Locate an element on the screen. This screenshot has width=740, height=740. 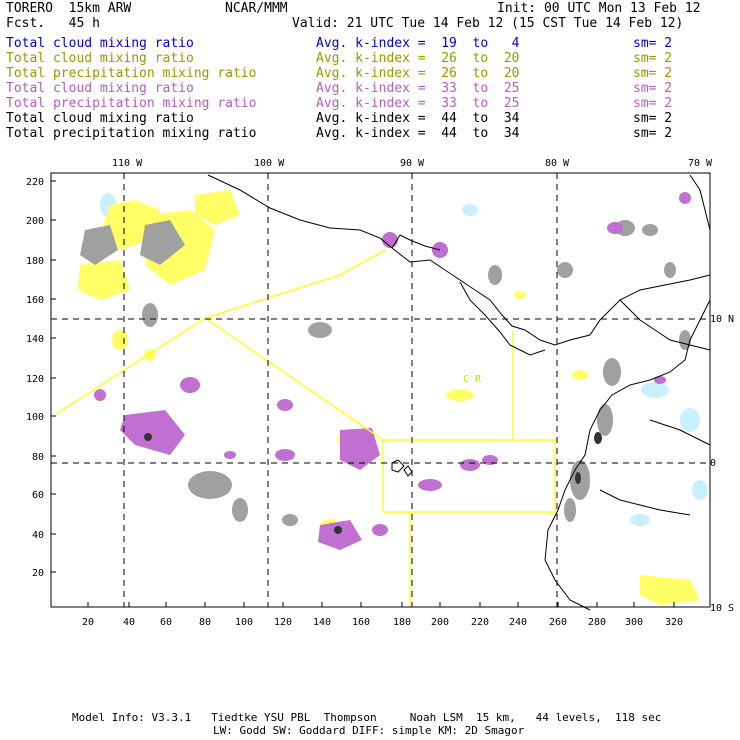
lat-label: 0 is located at coordinates (713, 463).